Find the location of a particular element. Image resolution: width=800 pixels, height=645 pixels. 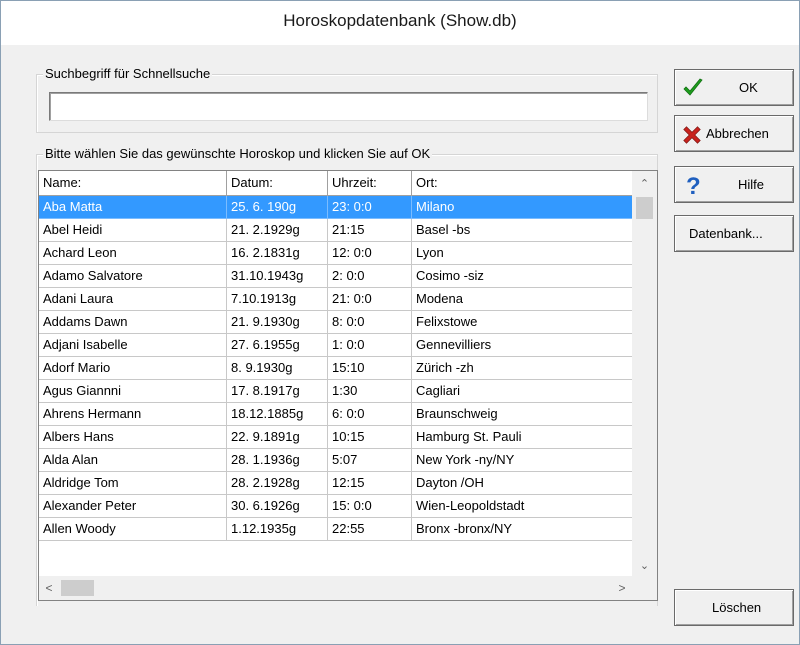

window-title: Horoskopdatenbank (Show.db) is located at coordinates (400, 20).